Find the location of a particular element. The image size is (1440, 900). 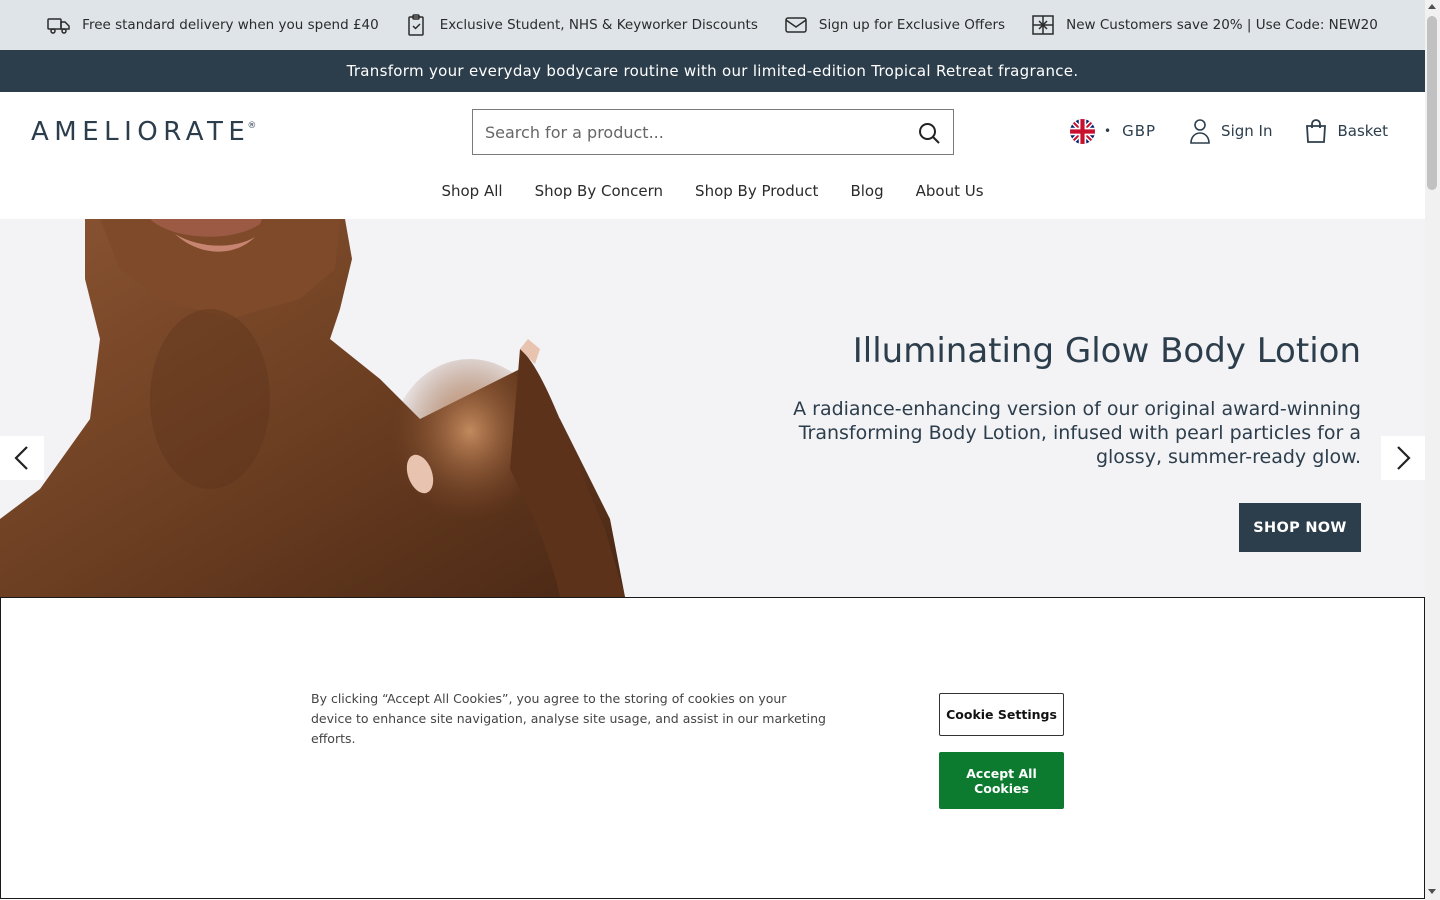

uk-flag-icon is located at coordinates (1082, 131).